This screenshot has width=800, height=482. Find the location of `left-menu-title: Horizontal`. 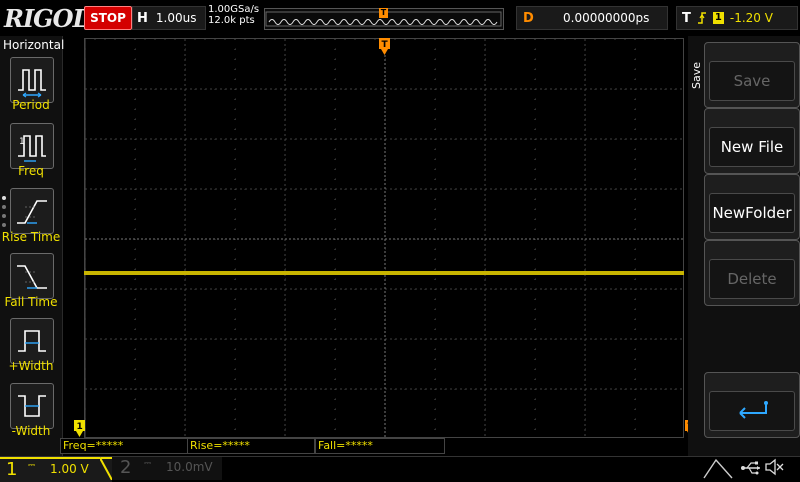

left-menu-title: Horizontal is located at coordinates (34, 45).